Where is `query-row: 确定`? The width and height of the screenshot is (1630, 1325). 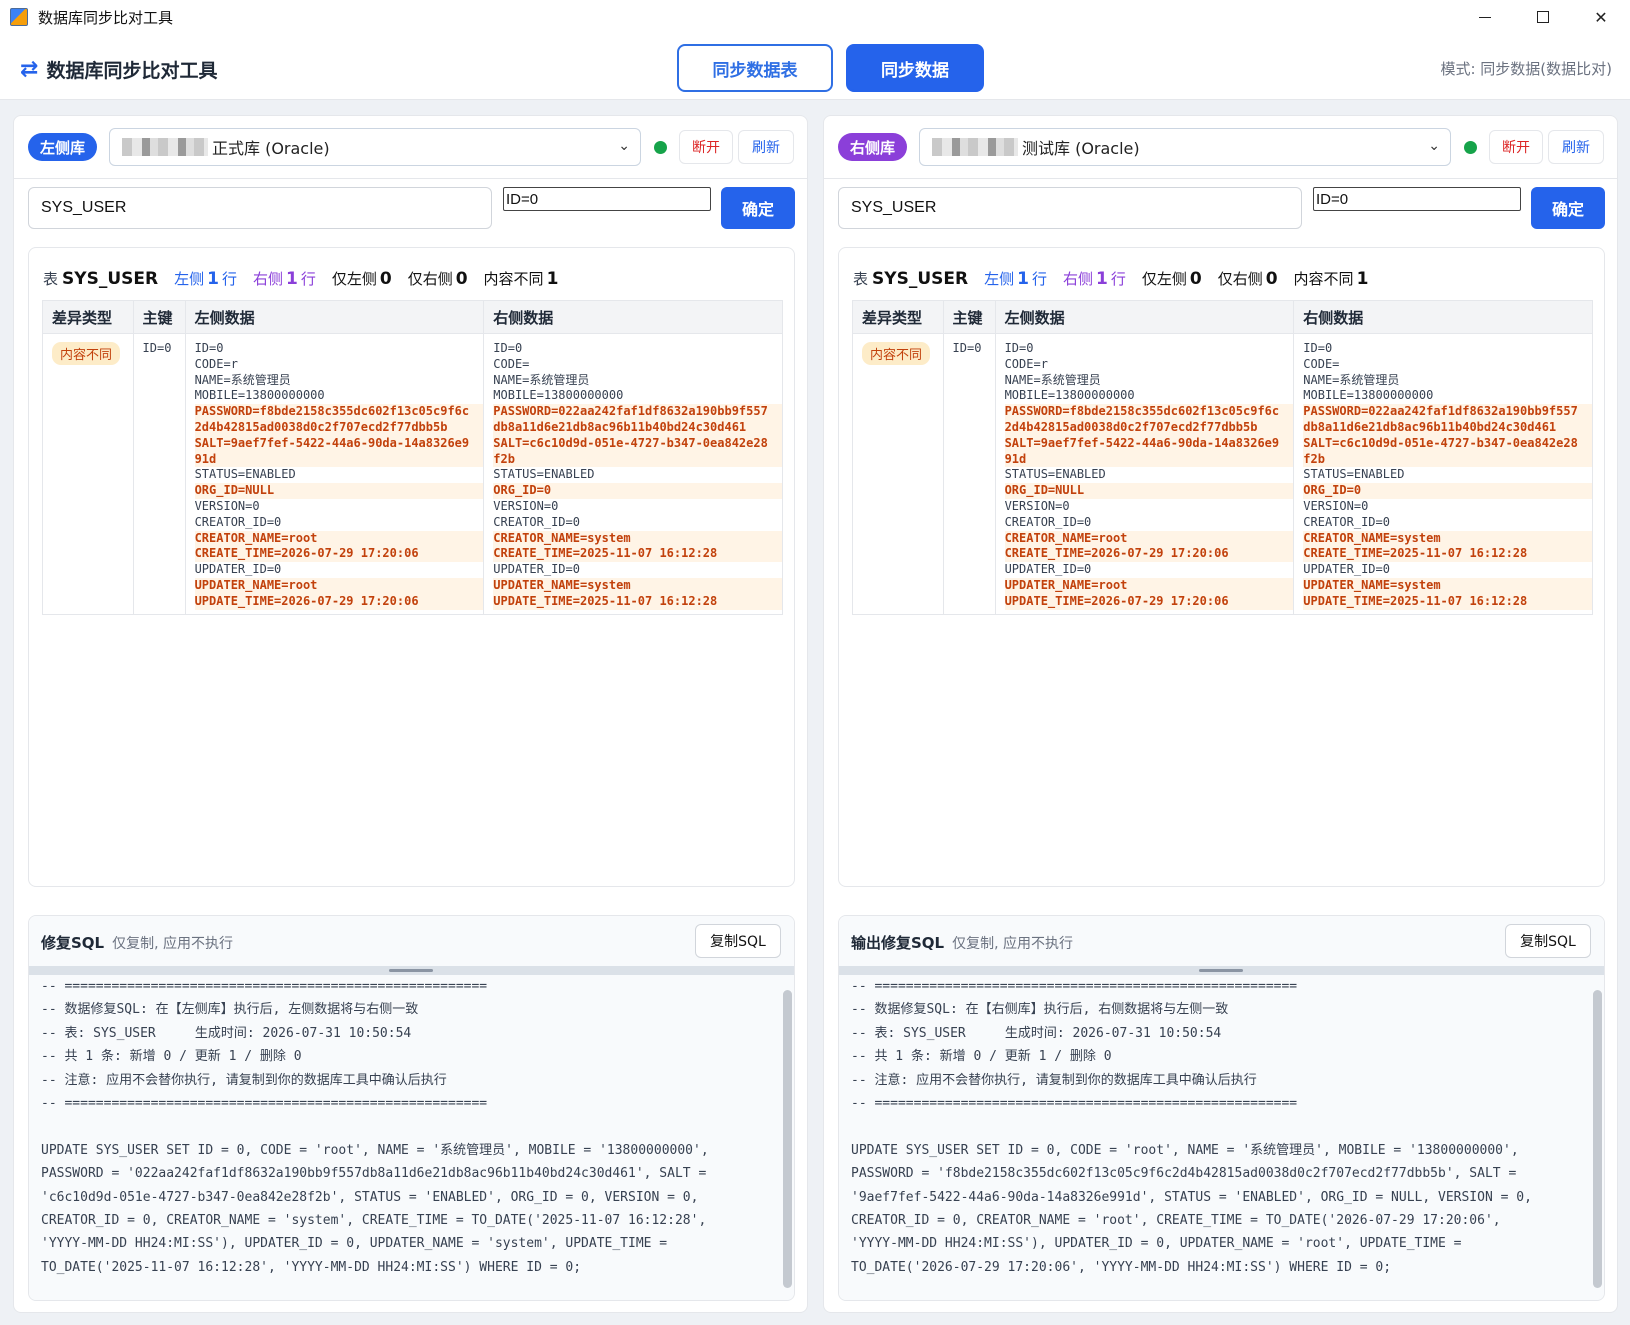
query-row: 确定 is located at coordinates (1220, 211).